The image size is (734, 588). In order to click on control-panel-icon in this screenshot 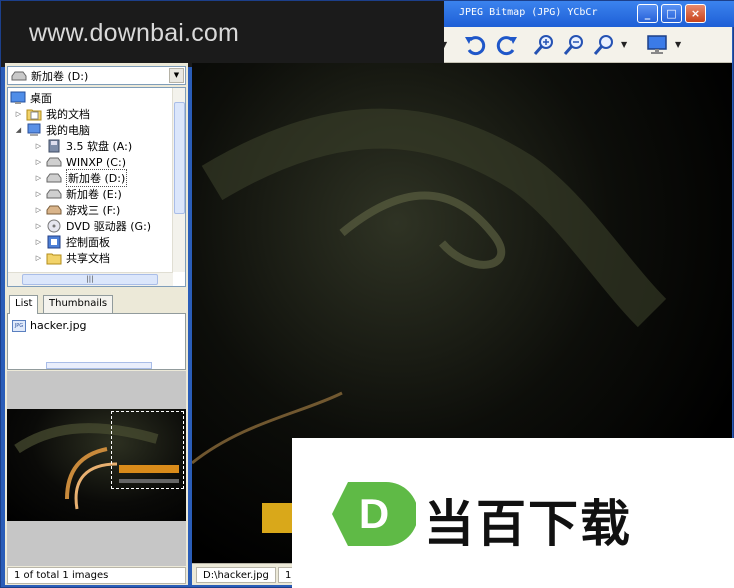, I will do `click(54, 242)`.